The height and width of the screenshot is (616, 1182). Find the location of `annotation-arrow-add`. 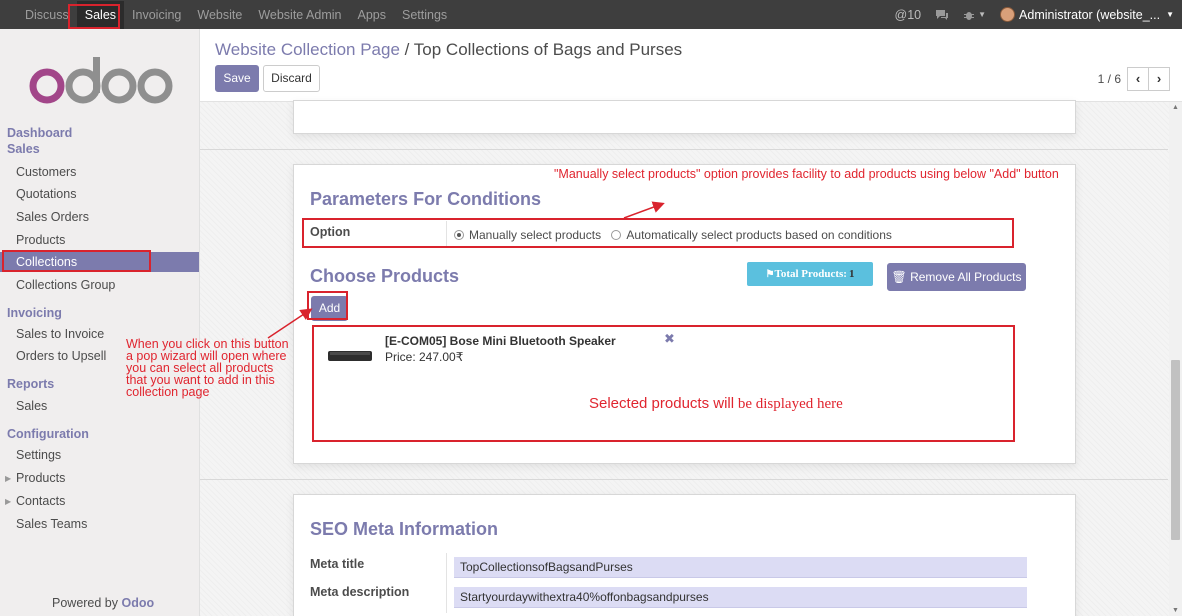

annotation-arrow-add is located at coordinates (290, 323).